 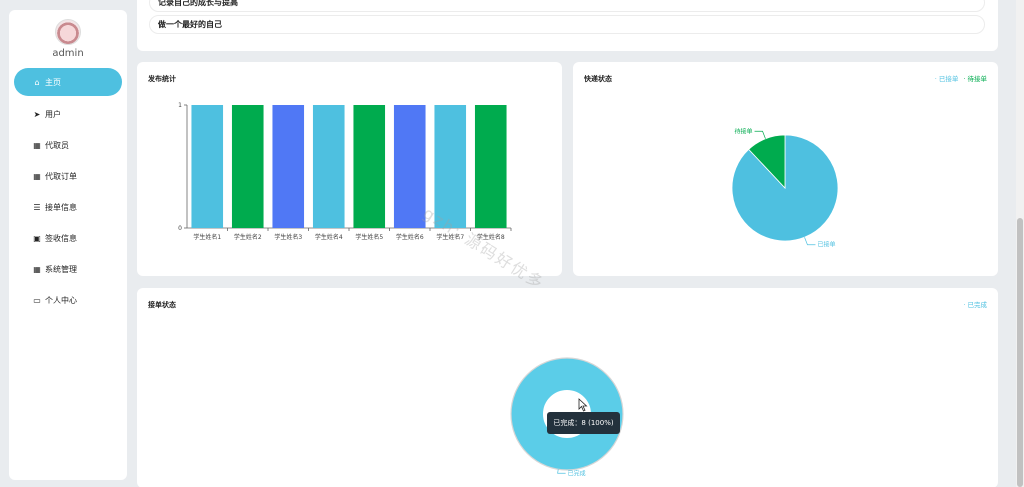 I want to click on sidebar-item-accept-info: ☰ 接单信息, so click(x=68, y=207).